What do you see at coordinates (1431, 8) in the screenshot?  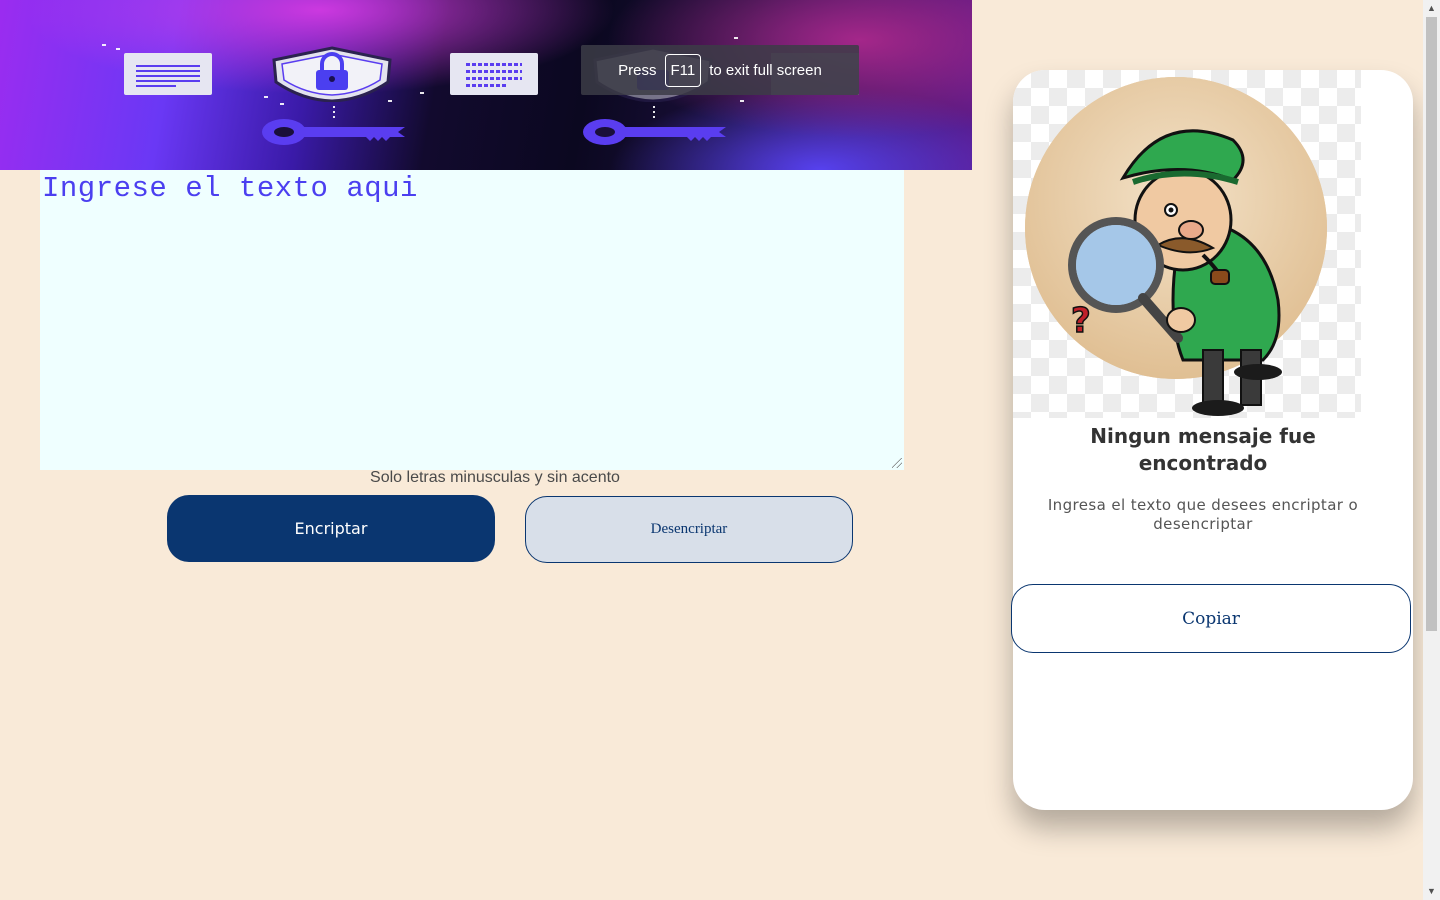 I see `scroll-up-icon: ▲` at bounding box center [1431, 8].